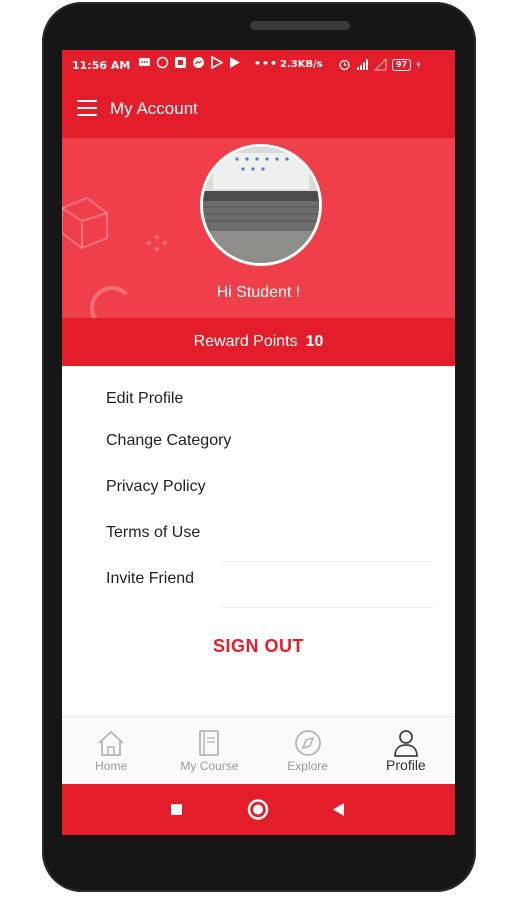  I want to click on app-bar: My Account, so click(258, 110).